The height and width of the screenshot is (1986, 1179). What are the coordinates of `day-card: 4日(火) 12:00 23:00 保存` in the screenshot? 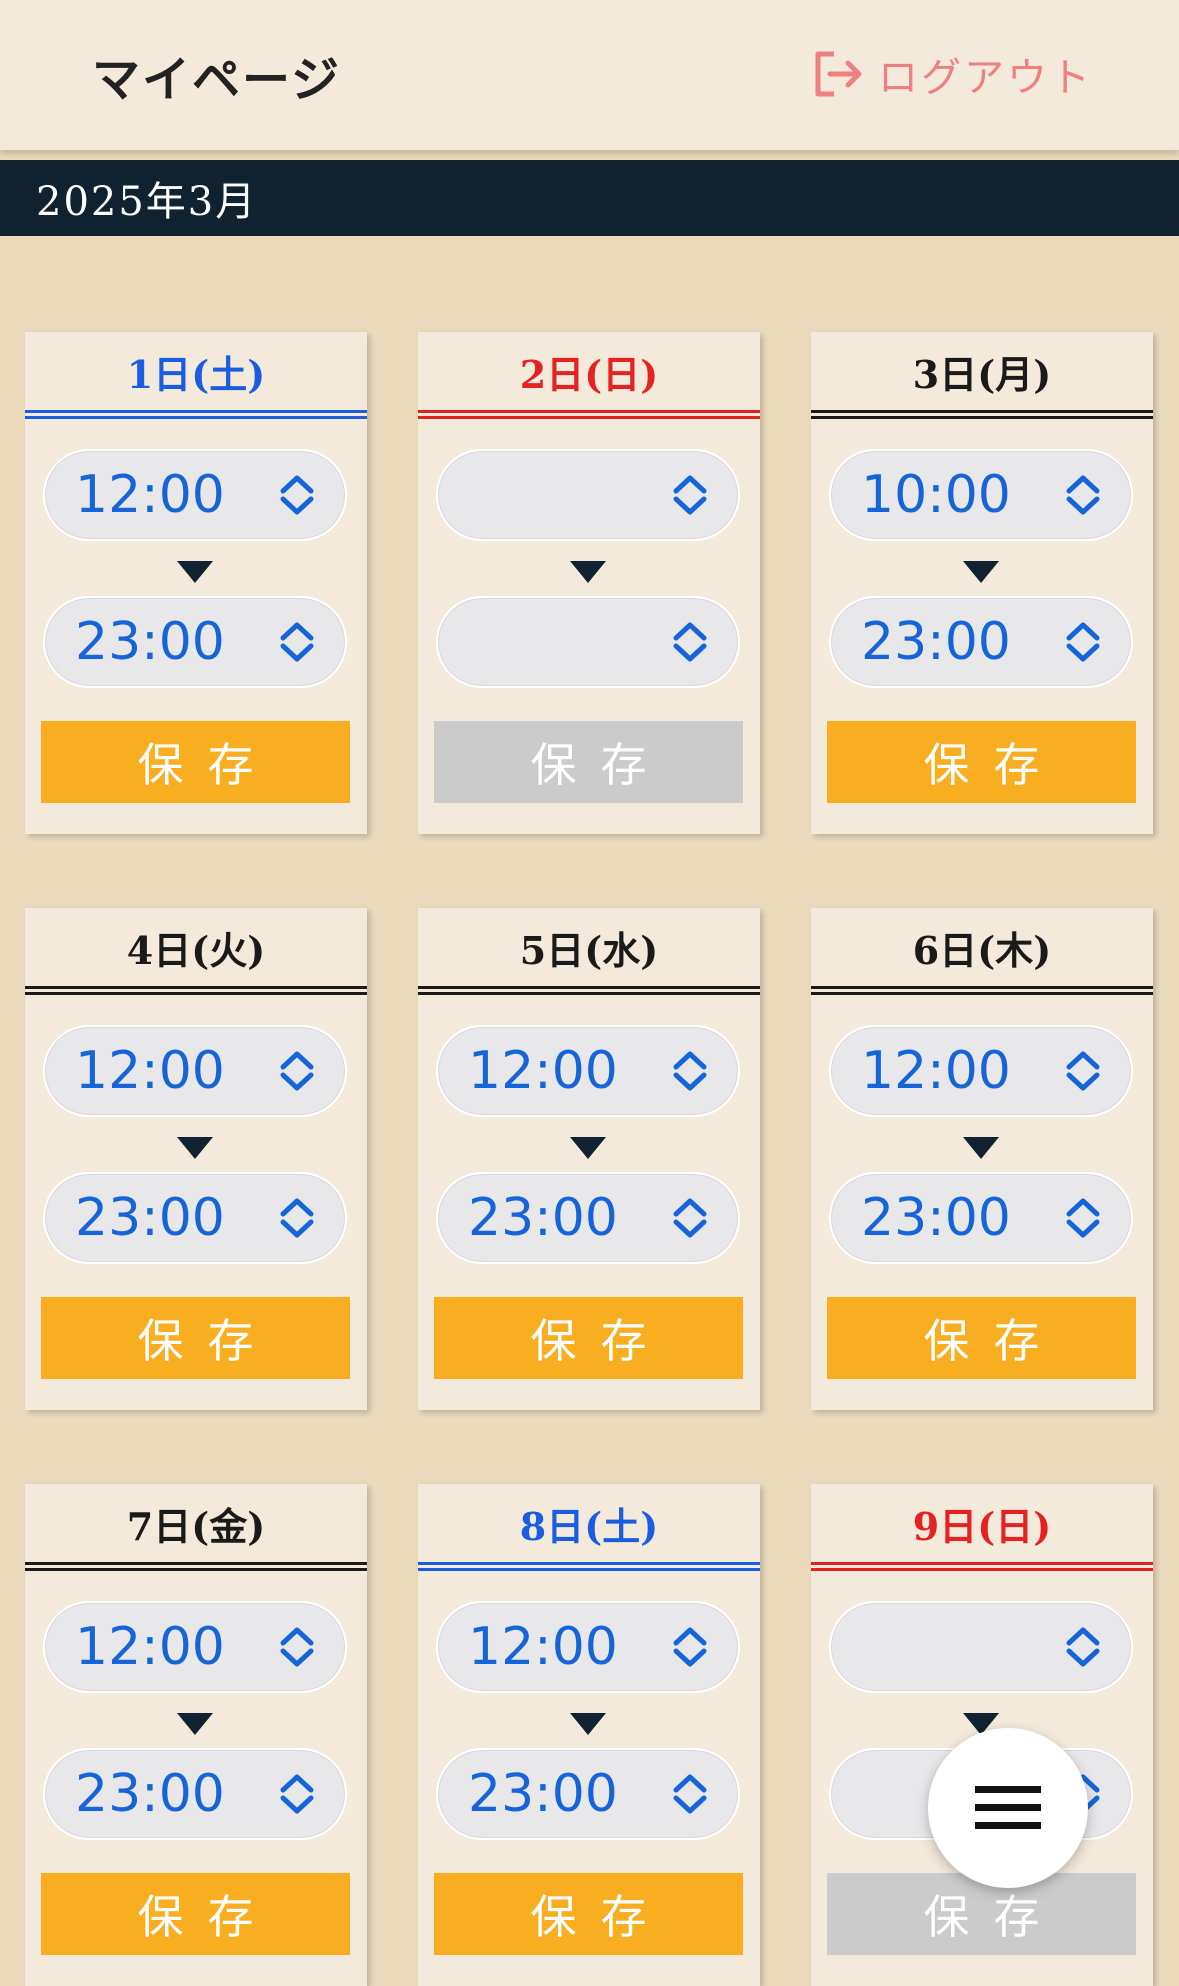 It's located at (196, 1159).